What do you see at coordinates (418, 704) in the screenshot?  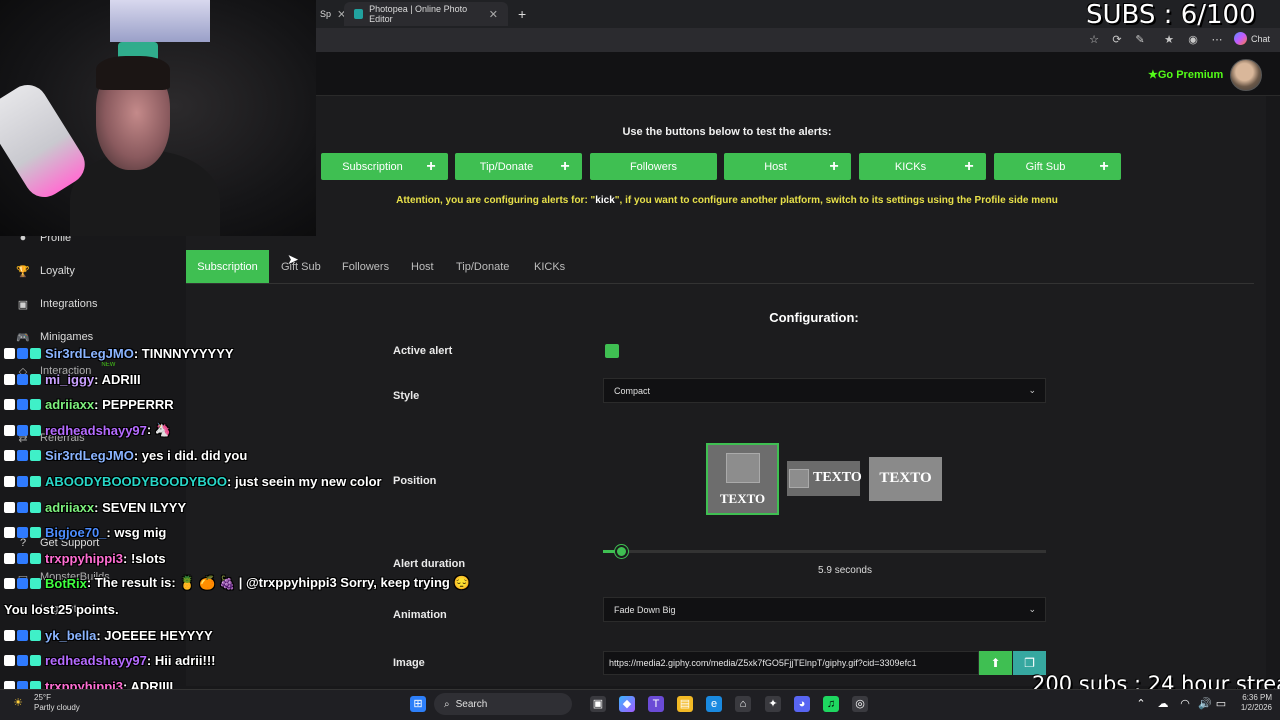 I see `windows-start-icon: ⊞` at bounding box center [418, 704].